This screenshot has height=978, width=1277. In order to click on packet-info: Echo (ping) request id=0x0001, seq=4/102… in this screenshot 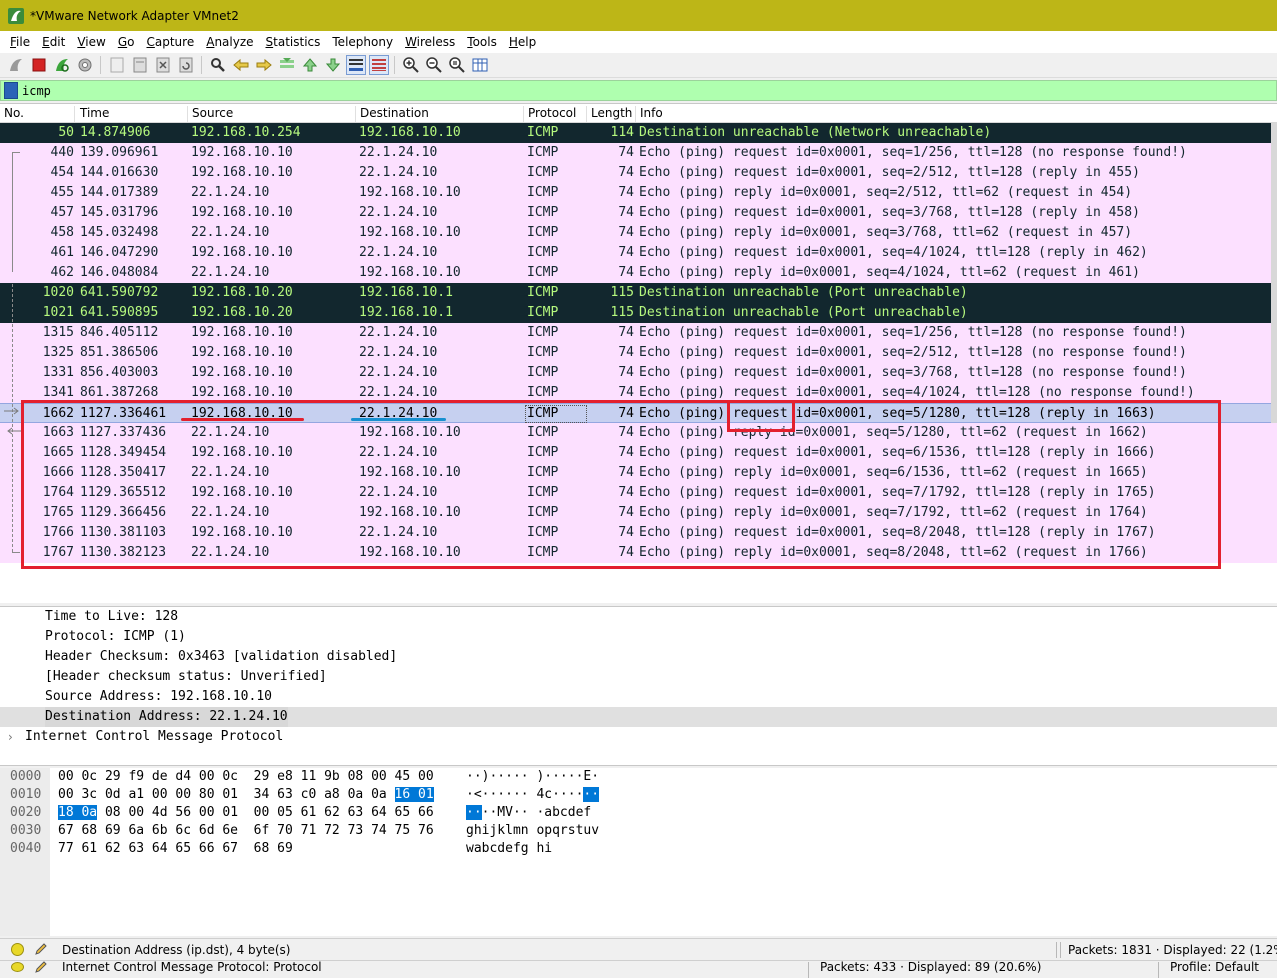, I will do `click(917, 392)`.